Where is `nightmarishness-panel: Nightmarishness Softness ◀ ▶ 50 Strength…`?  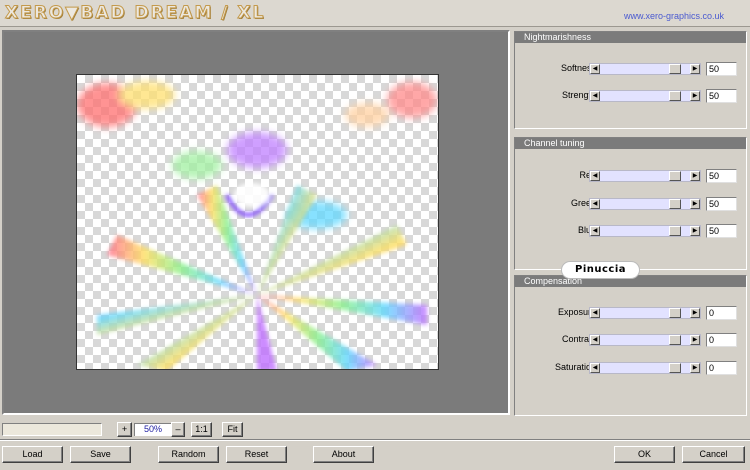 nightmarishness-panel: Nightmarishness Softness ◀ ▶ 50 Strength… is located at coordinates (630, 80).